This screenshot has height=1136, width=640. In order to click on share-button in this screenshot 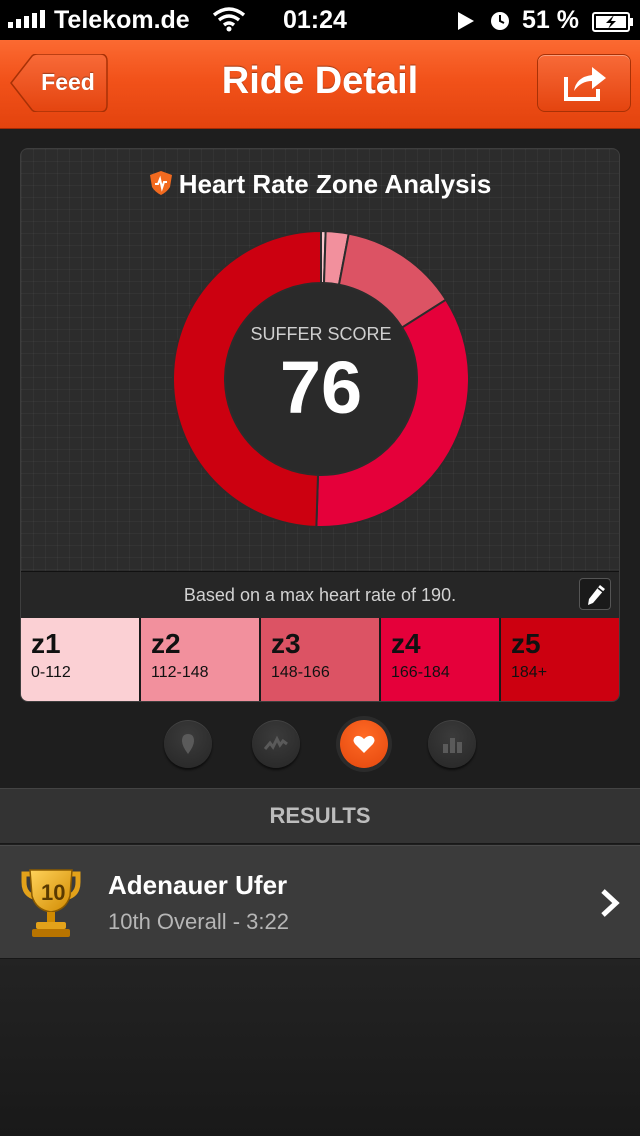, I will do `click(584, 83)`.